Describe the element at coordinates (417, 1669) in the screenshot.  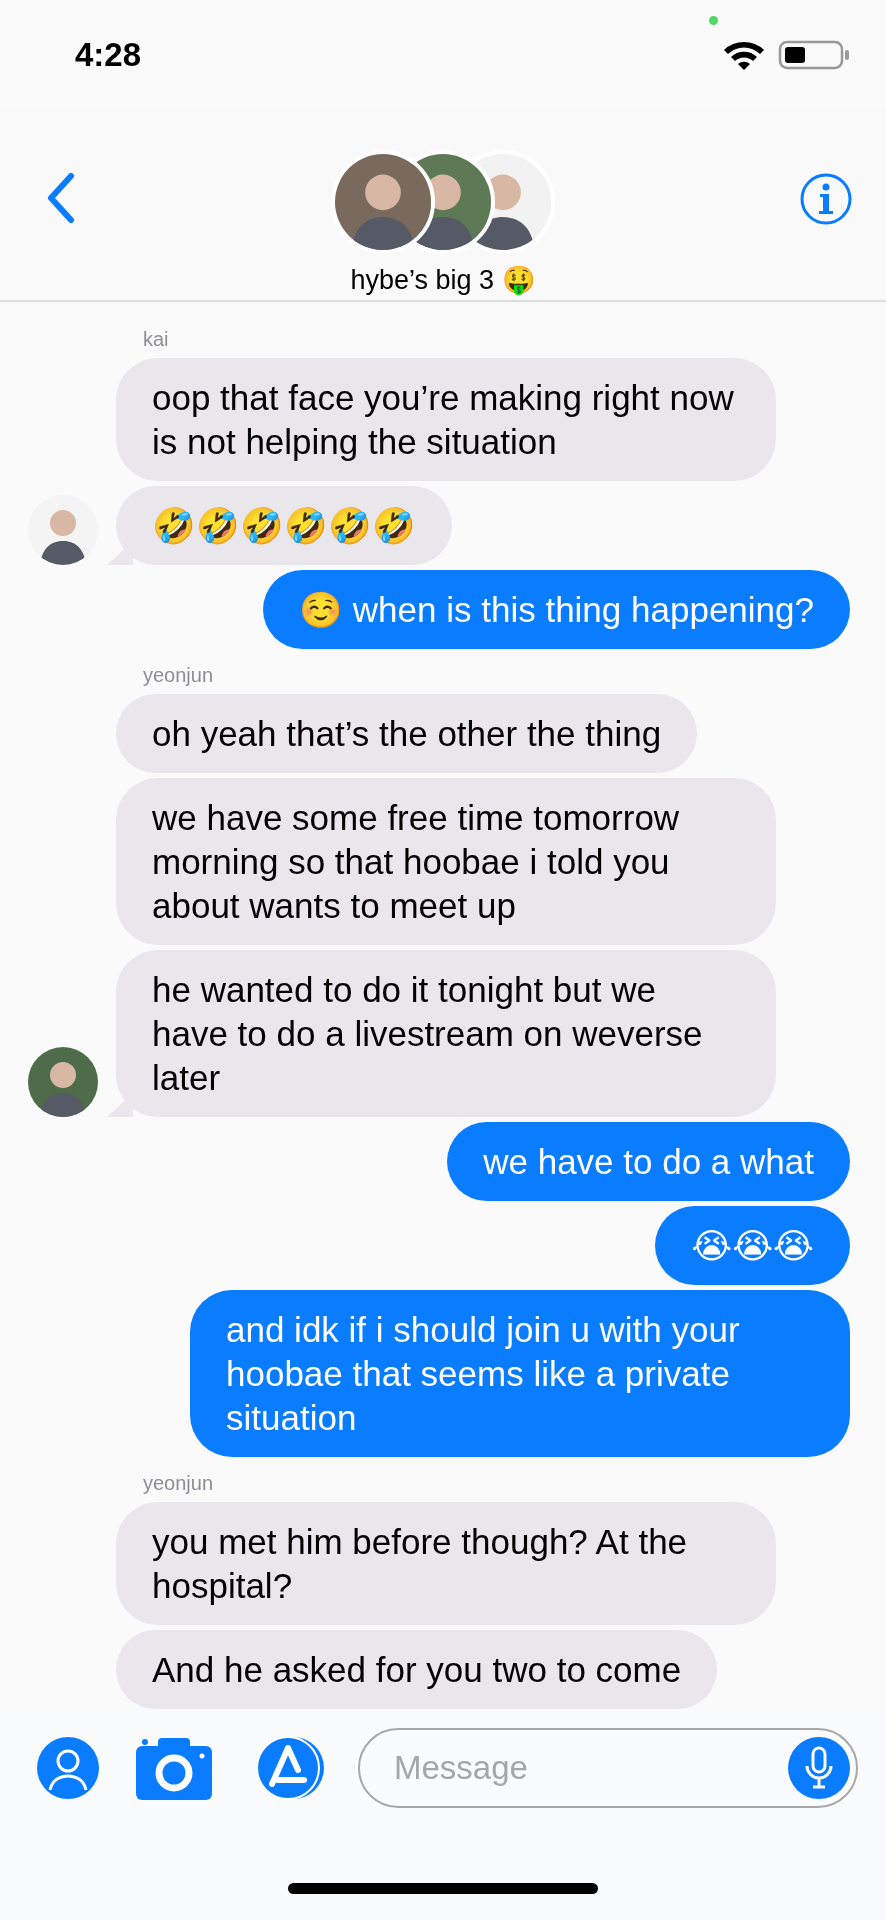
I see `received-message: And he asked for you two to come` at that location.